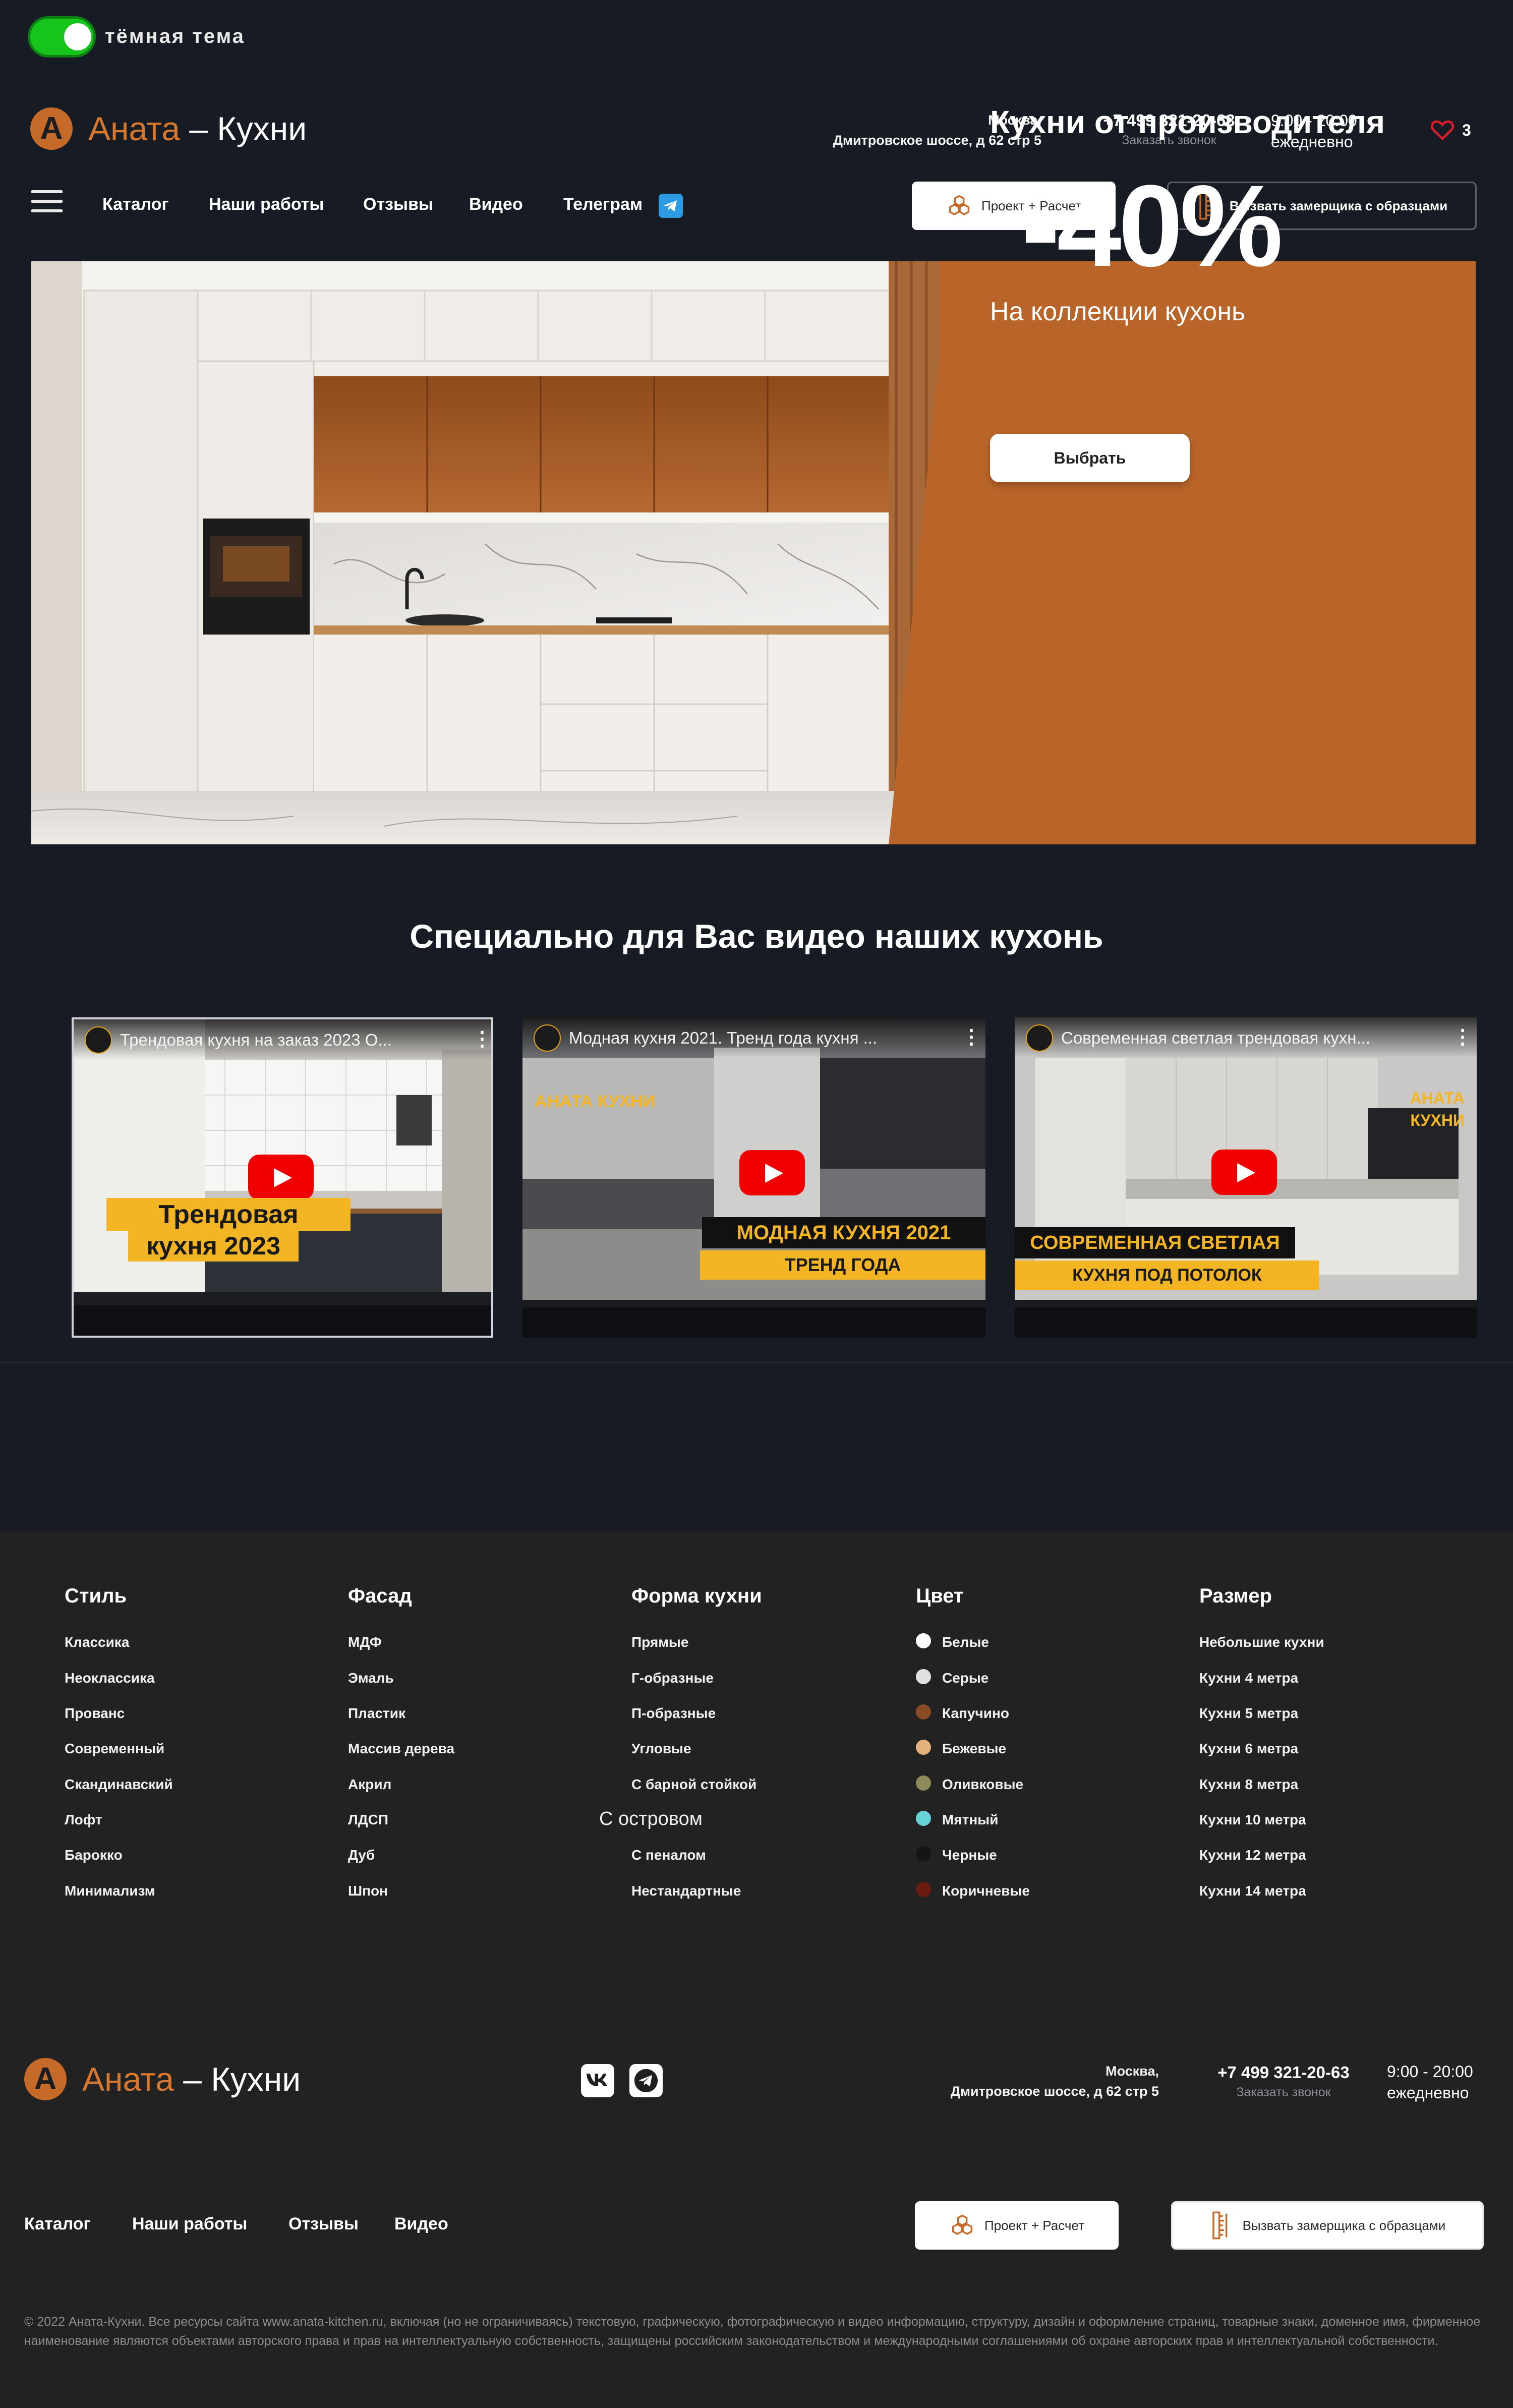 The image size is (1513, 2408). Describe the element at coordinates (959, 205) in the screenshot. I see `cubes-icon` at that location.